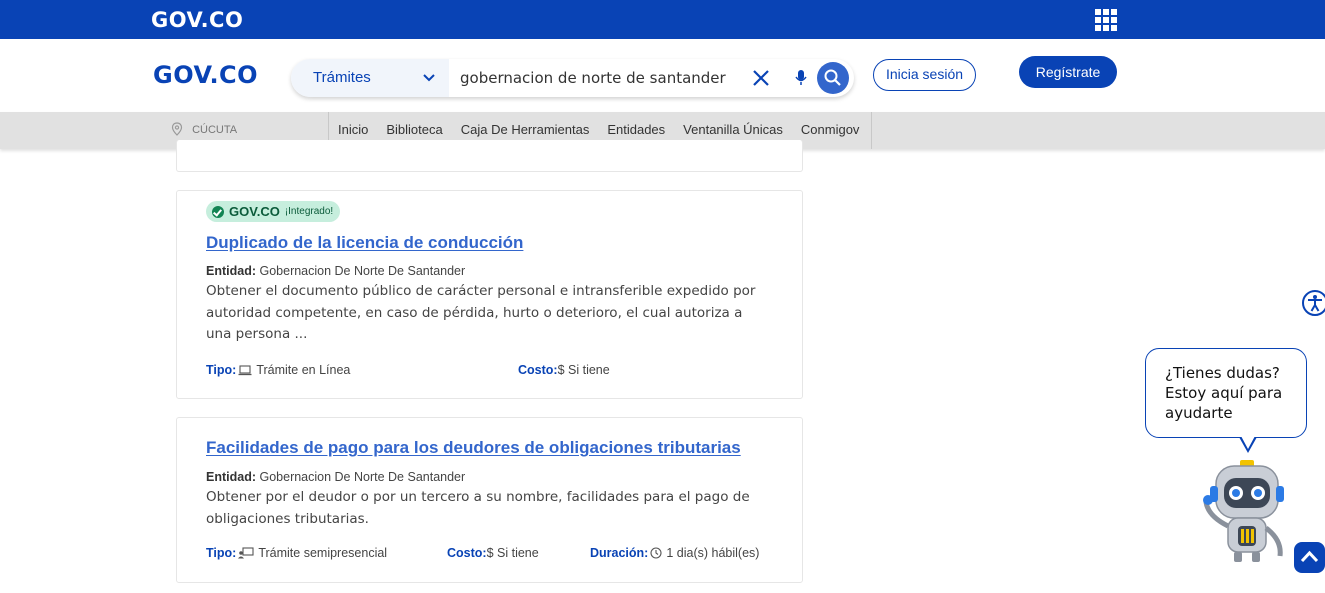  Describe the element at coordinates (245, 370) in the screenshot. I see `laptop-icon` at that location.